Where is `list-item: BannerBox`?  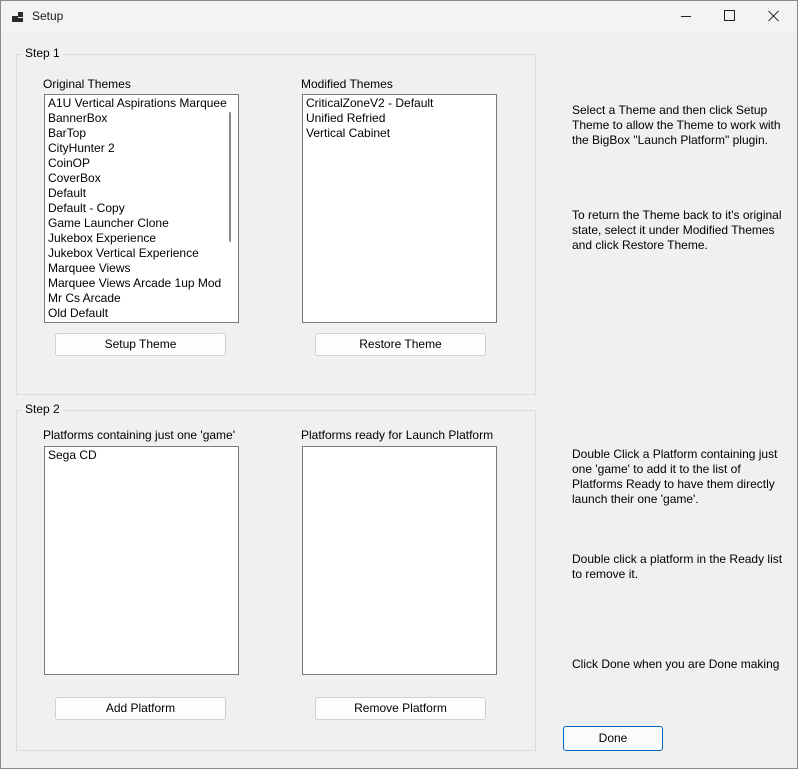 list-item: BannerBox is located at coordinates (143, 118).